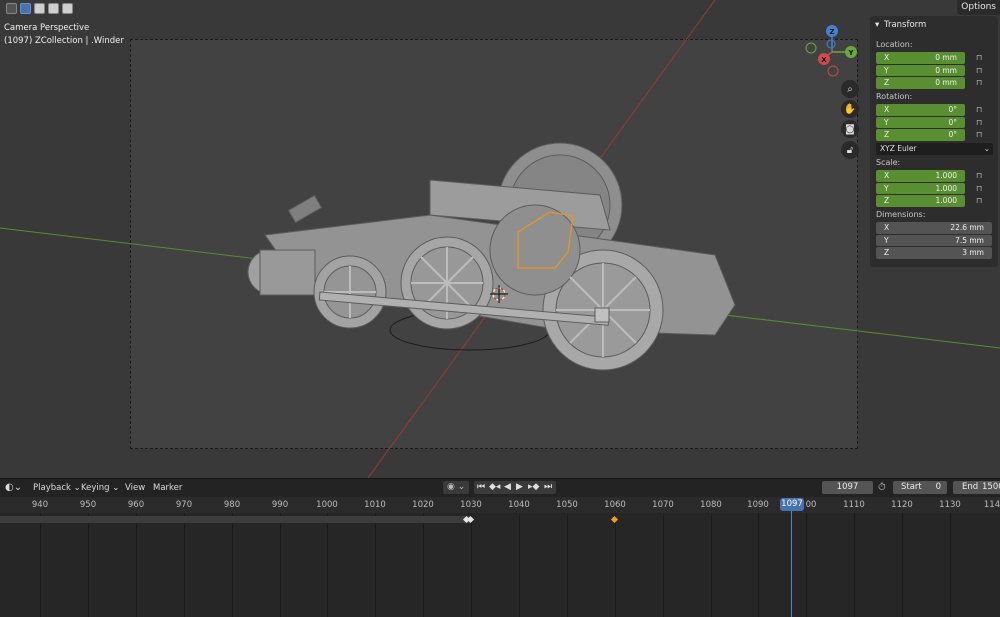  What do you see at coordinates (850, 53) in the screenshot?
I see `gizmo-y-label: Y` at bounding box center [850, 53].